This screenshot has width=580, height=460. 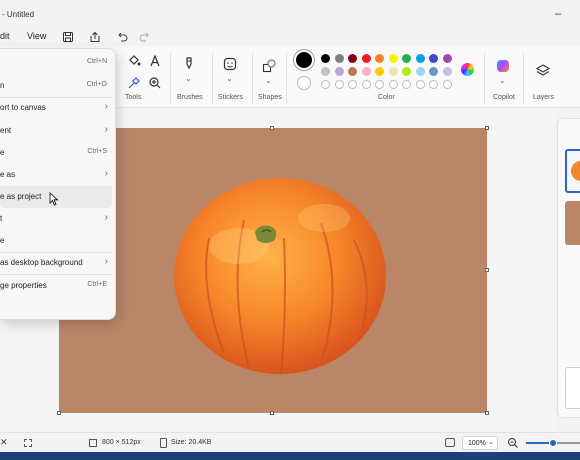 I want to click on layers-icon, so click(x=543, y=71).